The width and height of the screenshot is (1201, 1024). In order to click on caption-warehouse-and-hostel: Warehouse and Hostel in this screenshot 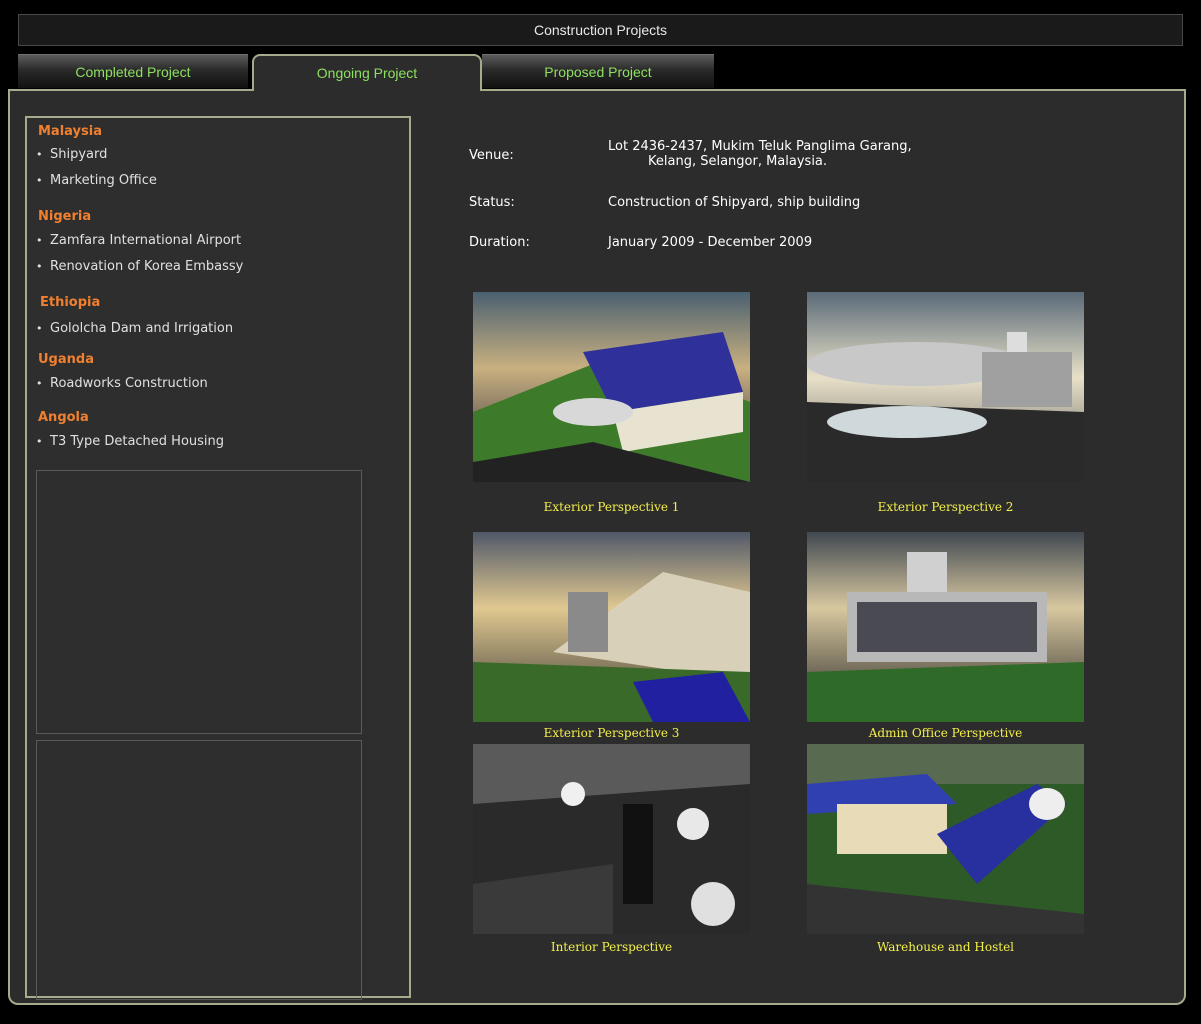, I will do `click(945, 947)`.